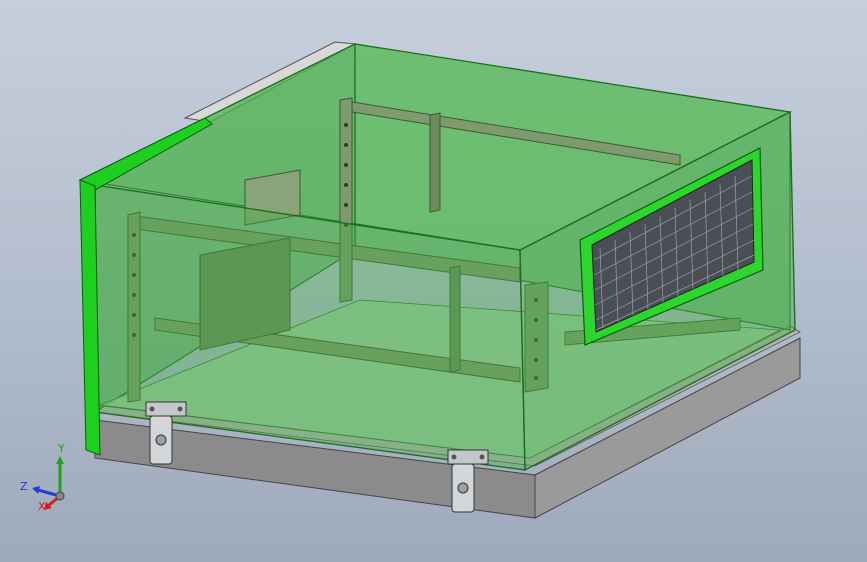  I want to click on axis-triad: Y Z X, so click(49, 480).